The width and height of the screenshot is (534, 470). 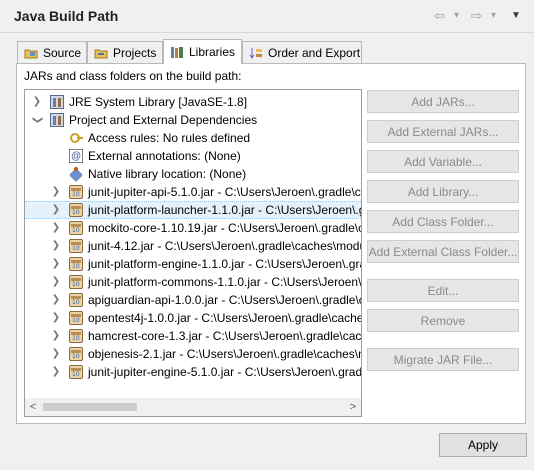 I want to click on tree-node-project-dependencies: ❯ Project and External Dependencies, so click(x=193, y=120).